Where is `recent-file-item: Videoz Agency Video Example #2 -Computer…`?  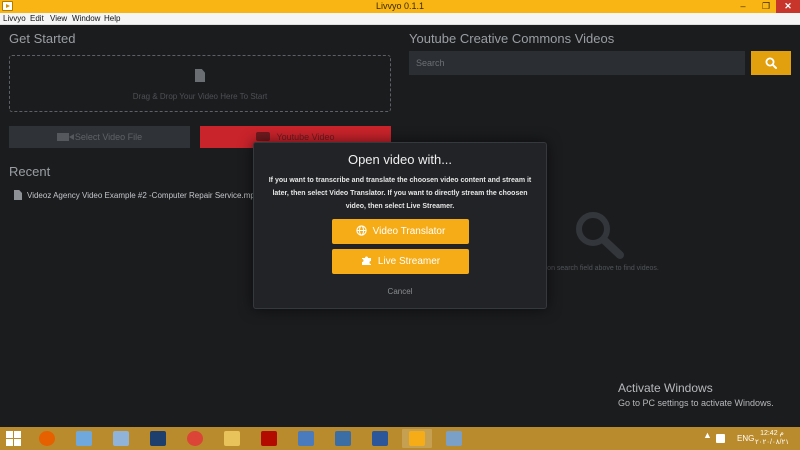 recent-file-item: Videoz Agency Video Example #2 -Computer… is located at coordinates (136, 195).